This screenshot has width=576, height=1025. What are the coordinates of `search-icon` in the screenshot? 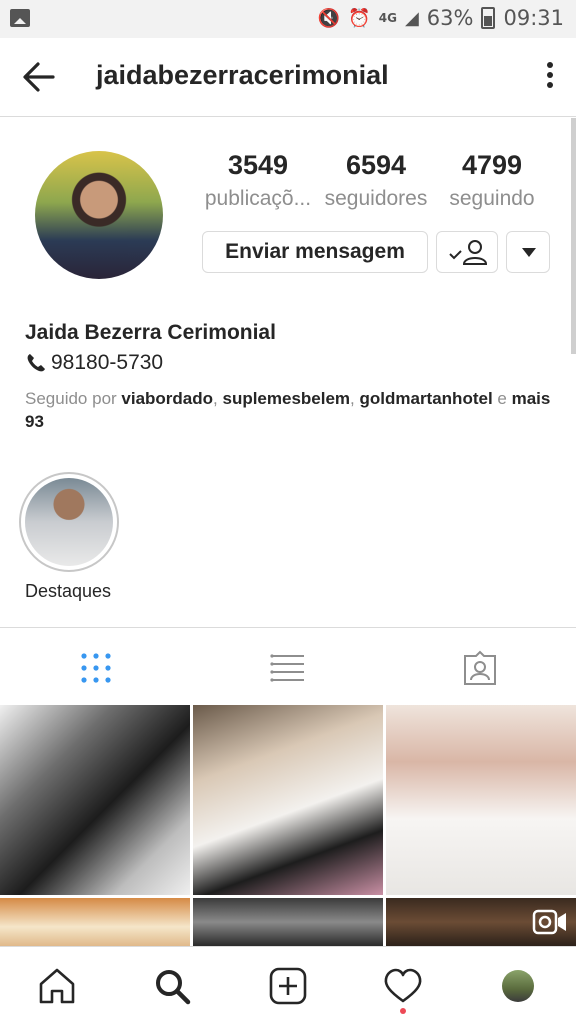 It's located at (172, 986).